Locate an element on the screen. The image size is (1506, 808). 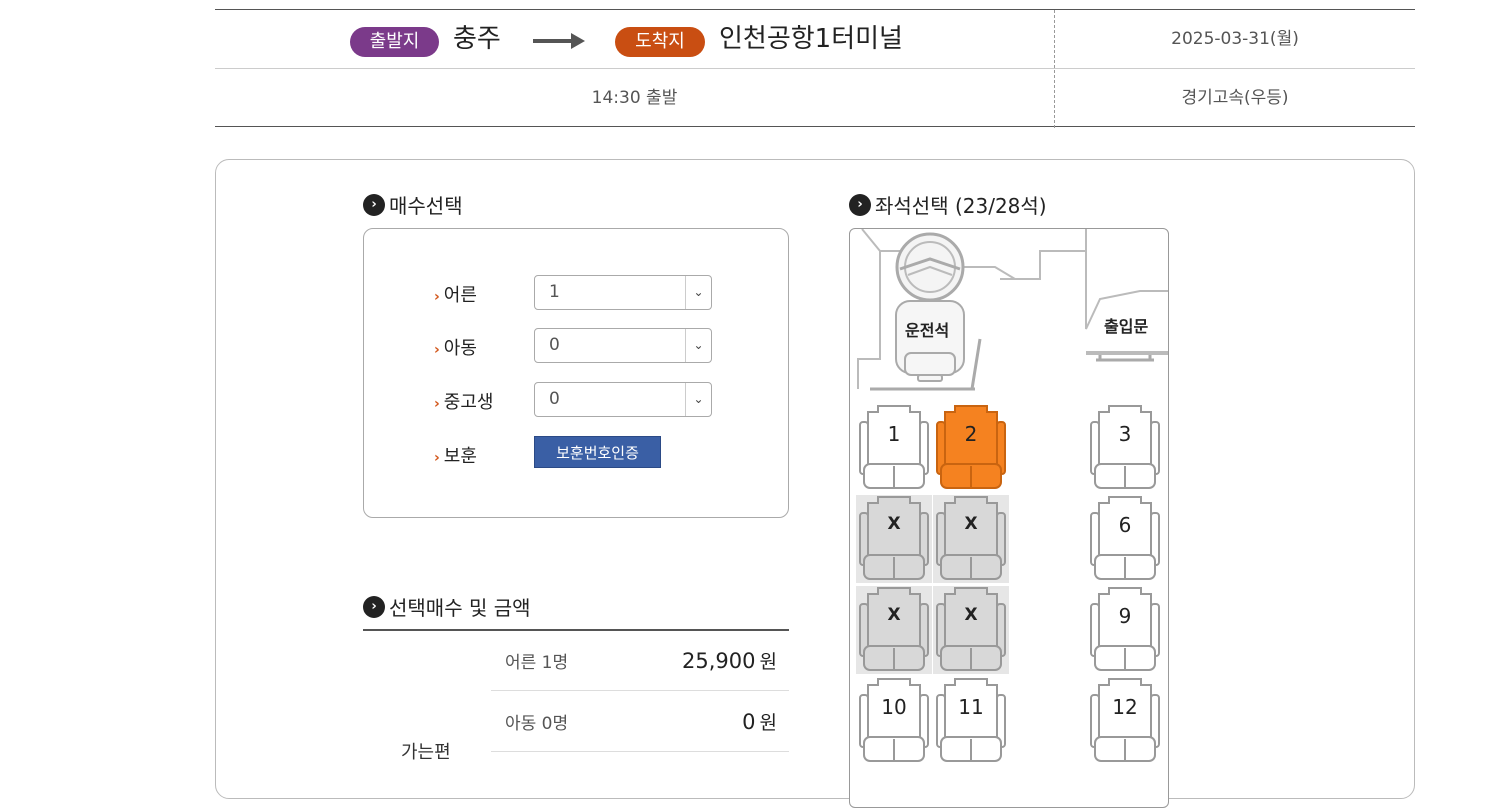
route-row: 출발지 충주 도착지 인천공항1터미널 2025-03-31(월) is located at coordinates (815, 39).